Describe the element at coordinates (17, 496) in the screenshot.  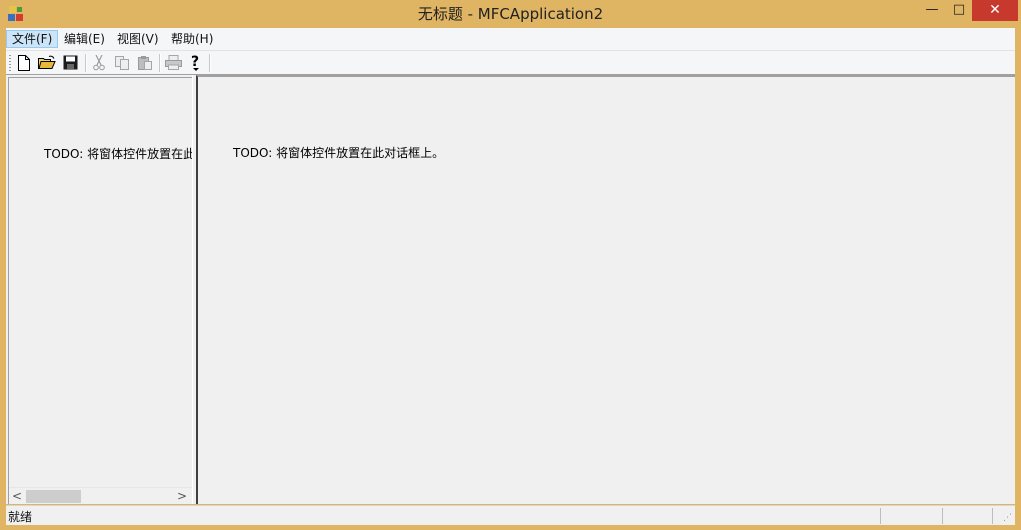
I see `scroll-left-arrow: <` at that location.